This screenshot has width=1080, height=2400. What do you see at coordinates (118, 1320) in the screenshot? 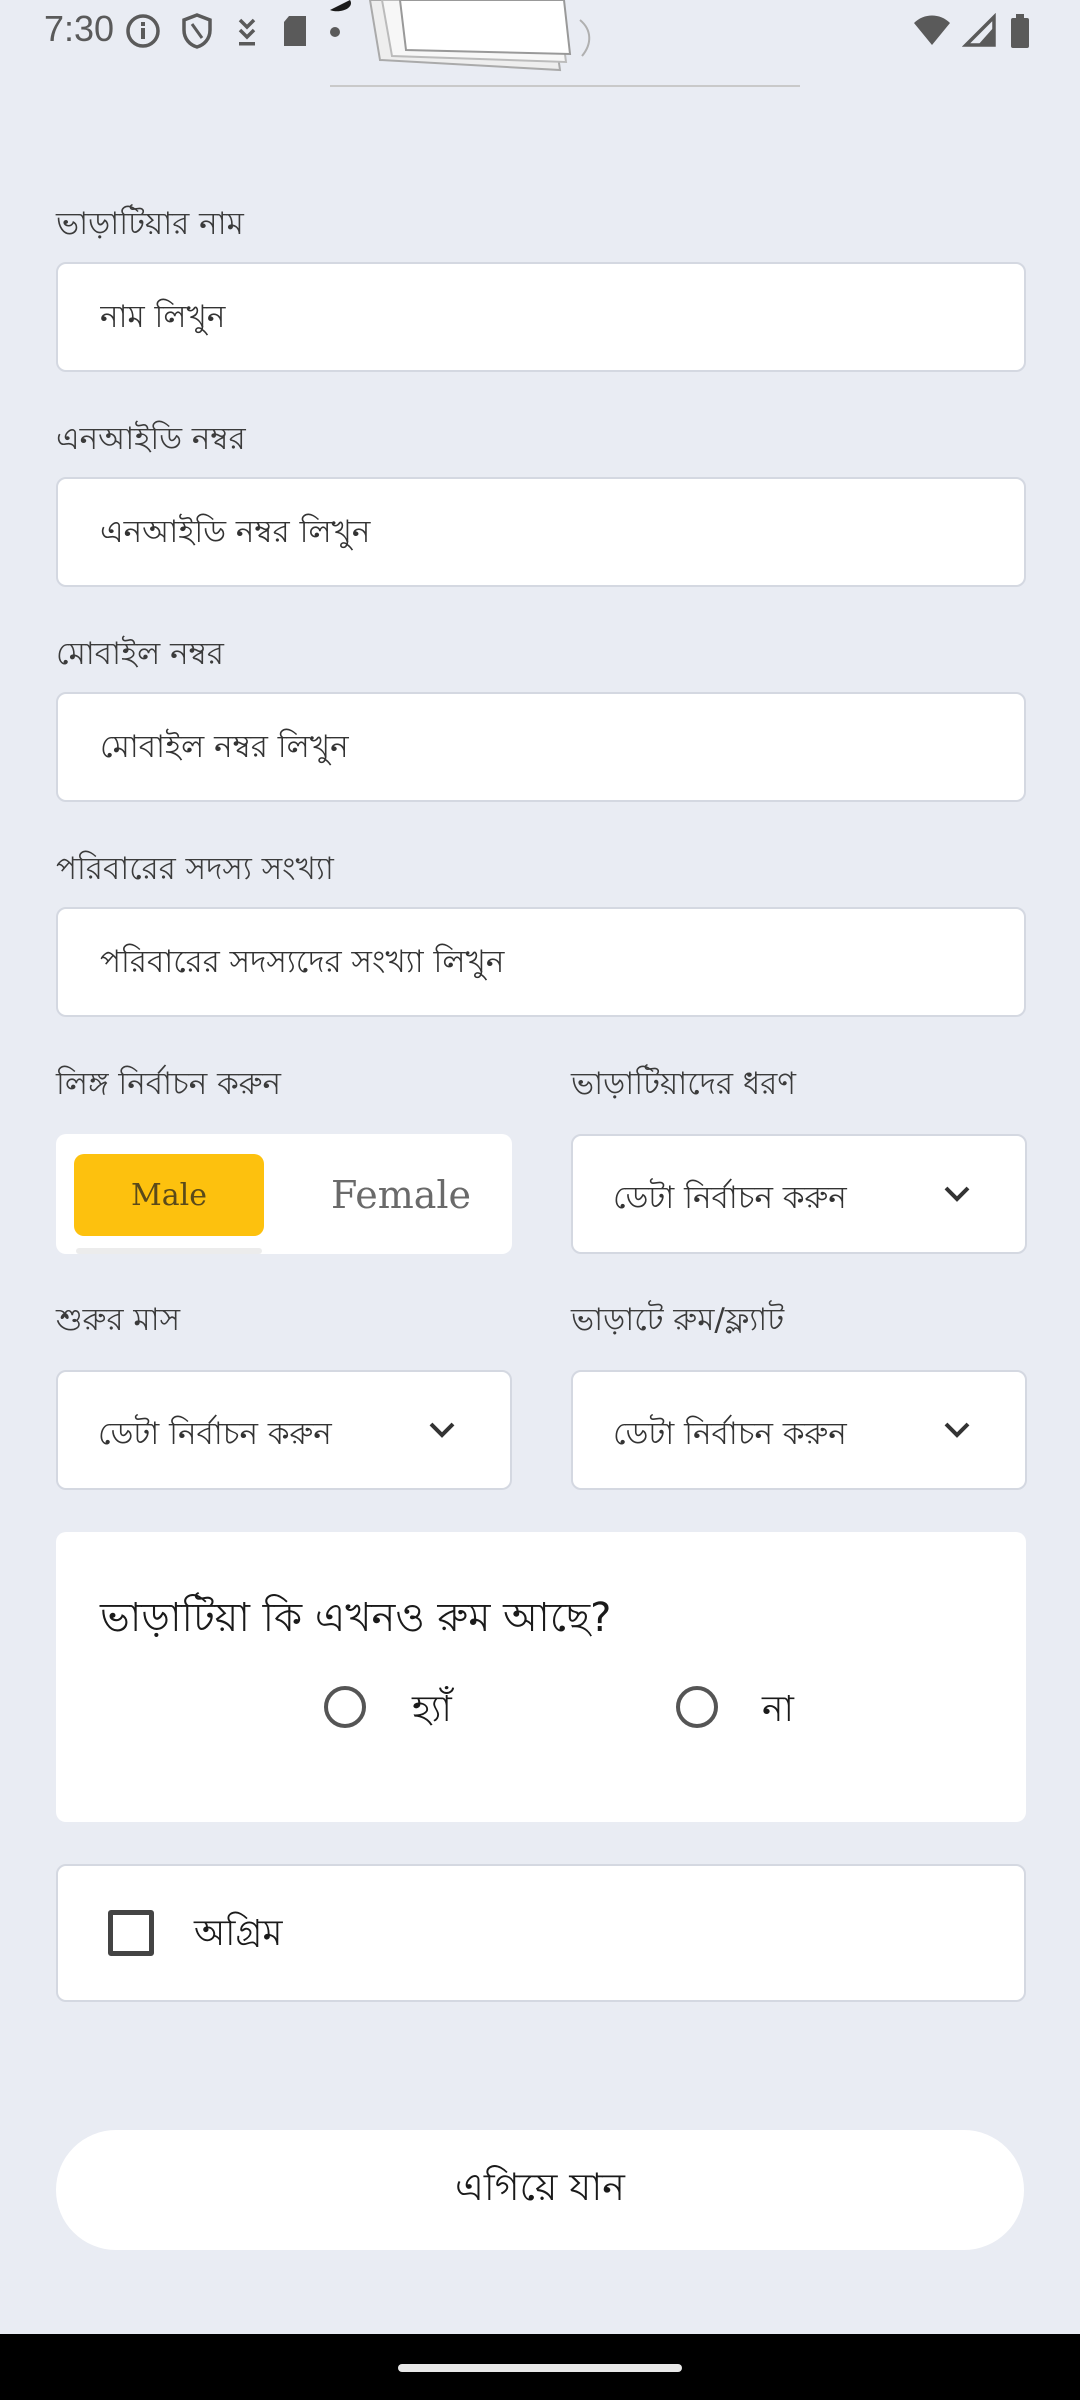
I see `start-month-label: শুরুর মাস` at bounding box center [118, 1320].